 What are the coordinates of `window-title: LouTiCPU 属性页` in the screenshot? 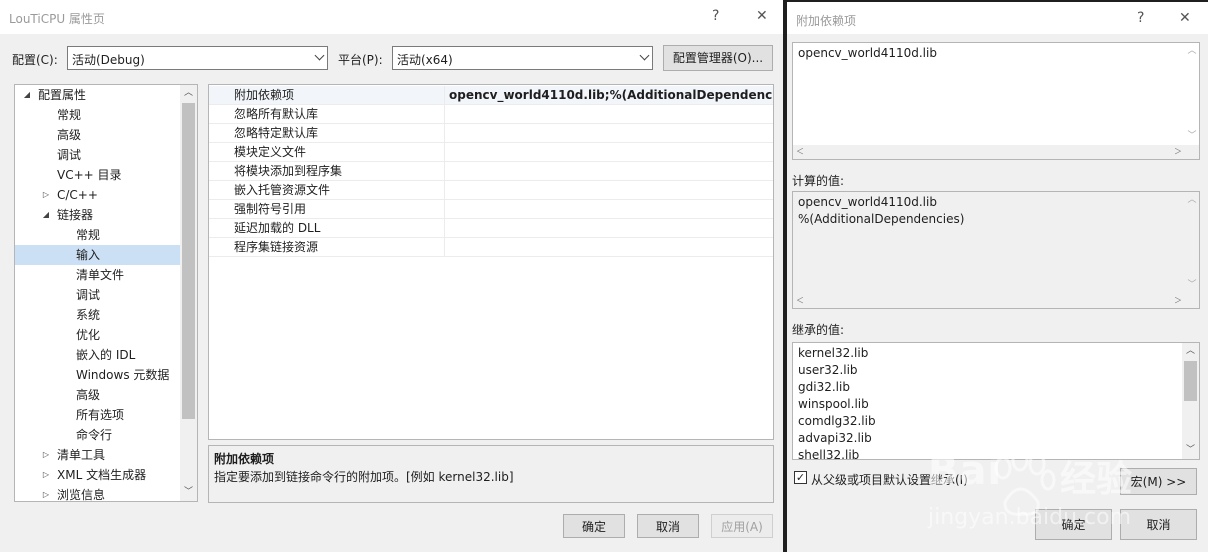 It's located at (57, 19).